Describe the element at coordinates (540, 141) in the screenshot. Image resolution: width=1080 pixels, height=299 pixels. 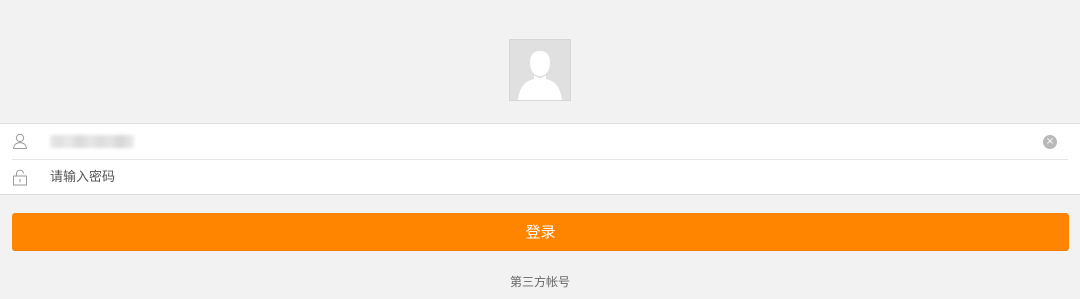
I see `username-row: ×` at that location.